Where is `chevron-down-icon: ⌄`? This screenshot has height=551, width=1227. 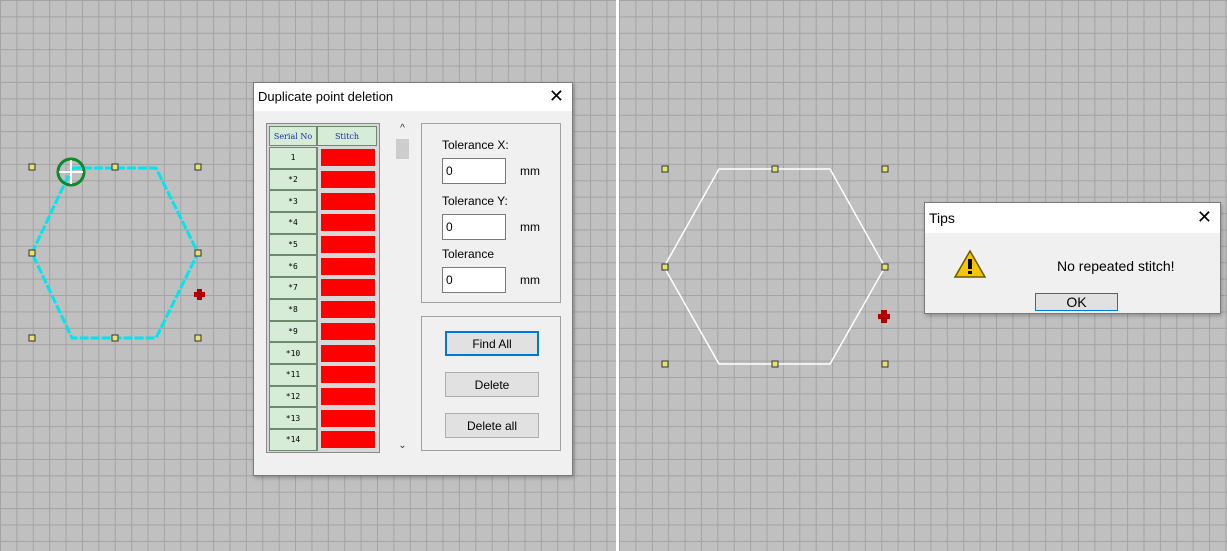 chevron-down-icon: ⌄ is located at coordinates (402, 445).